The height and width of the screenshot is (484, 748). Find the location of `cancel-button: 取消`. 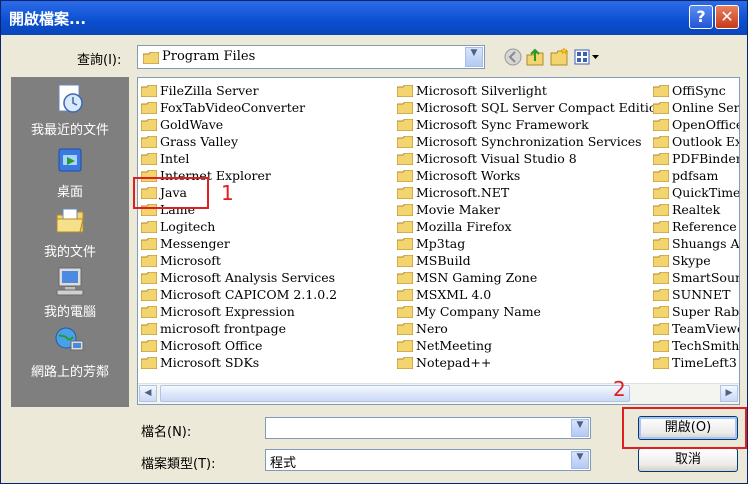

cancel-button: 取消 is located at coordinates (688, 460).